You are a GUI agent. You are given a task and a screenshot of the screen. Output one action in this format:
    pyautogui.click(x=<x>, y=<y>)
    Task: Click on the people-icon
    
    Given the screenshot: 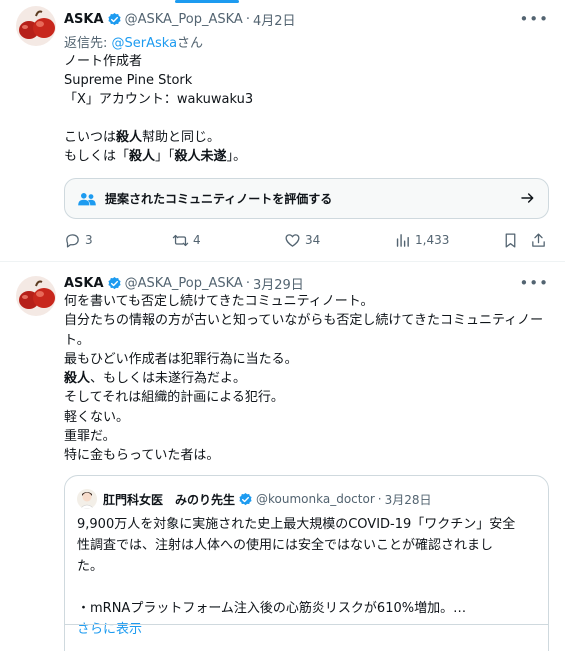 What is the action you would take?
    pyautogui.click(x=87, y=198)
    